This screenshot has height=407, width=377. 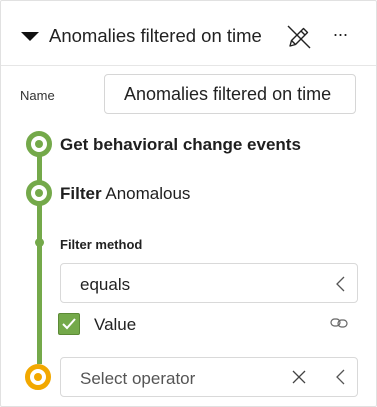 What do you see at coordinates (209, 377) in the screenshot?
I see `operator-select: Select operator` at bounding box center [209, 377].